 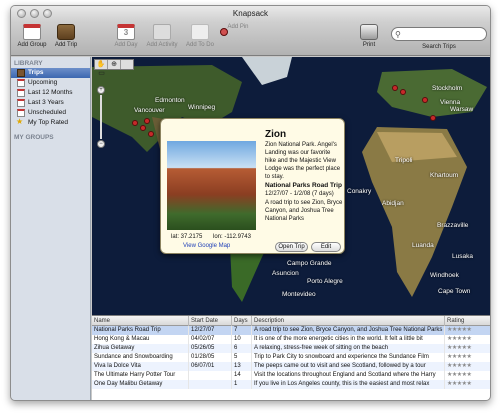 I want to click on add-day-label: Add Day, so click(x=126, y=45).